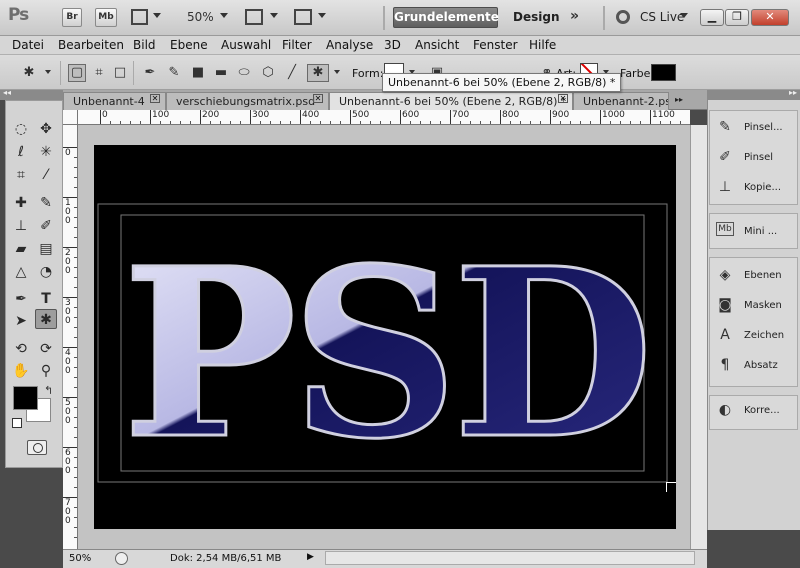  What do you see at coordinates (737, 17) in the screenshot?
I see `restore-button: ❐` at bounding box center [737, 17].